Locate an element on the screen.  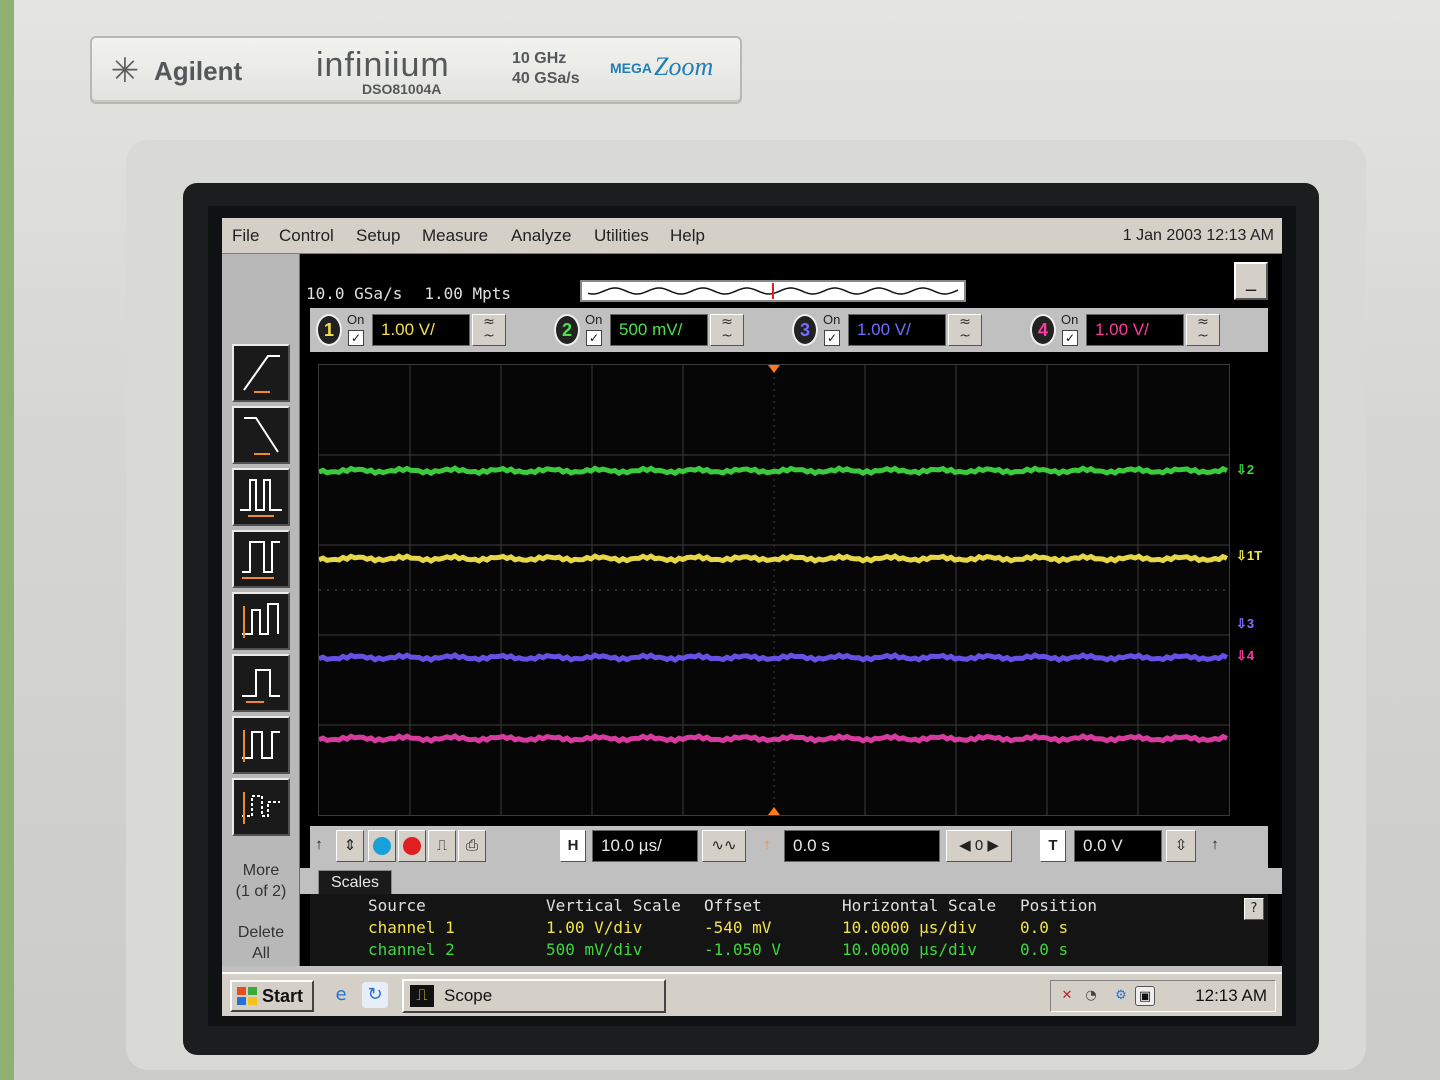
model-number: DSO81004A is located at coordinates (402, 89).